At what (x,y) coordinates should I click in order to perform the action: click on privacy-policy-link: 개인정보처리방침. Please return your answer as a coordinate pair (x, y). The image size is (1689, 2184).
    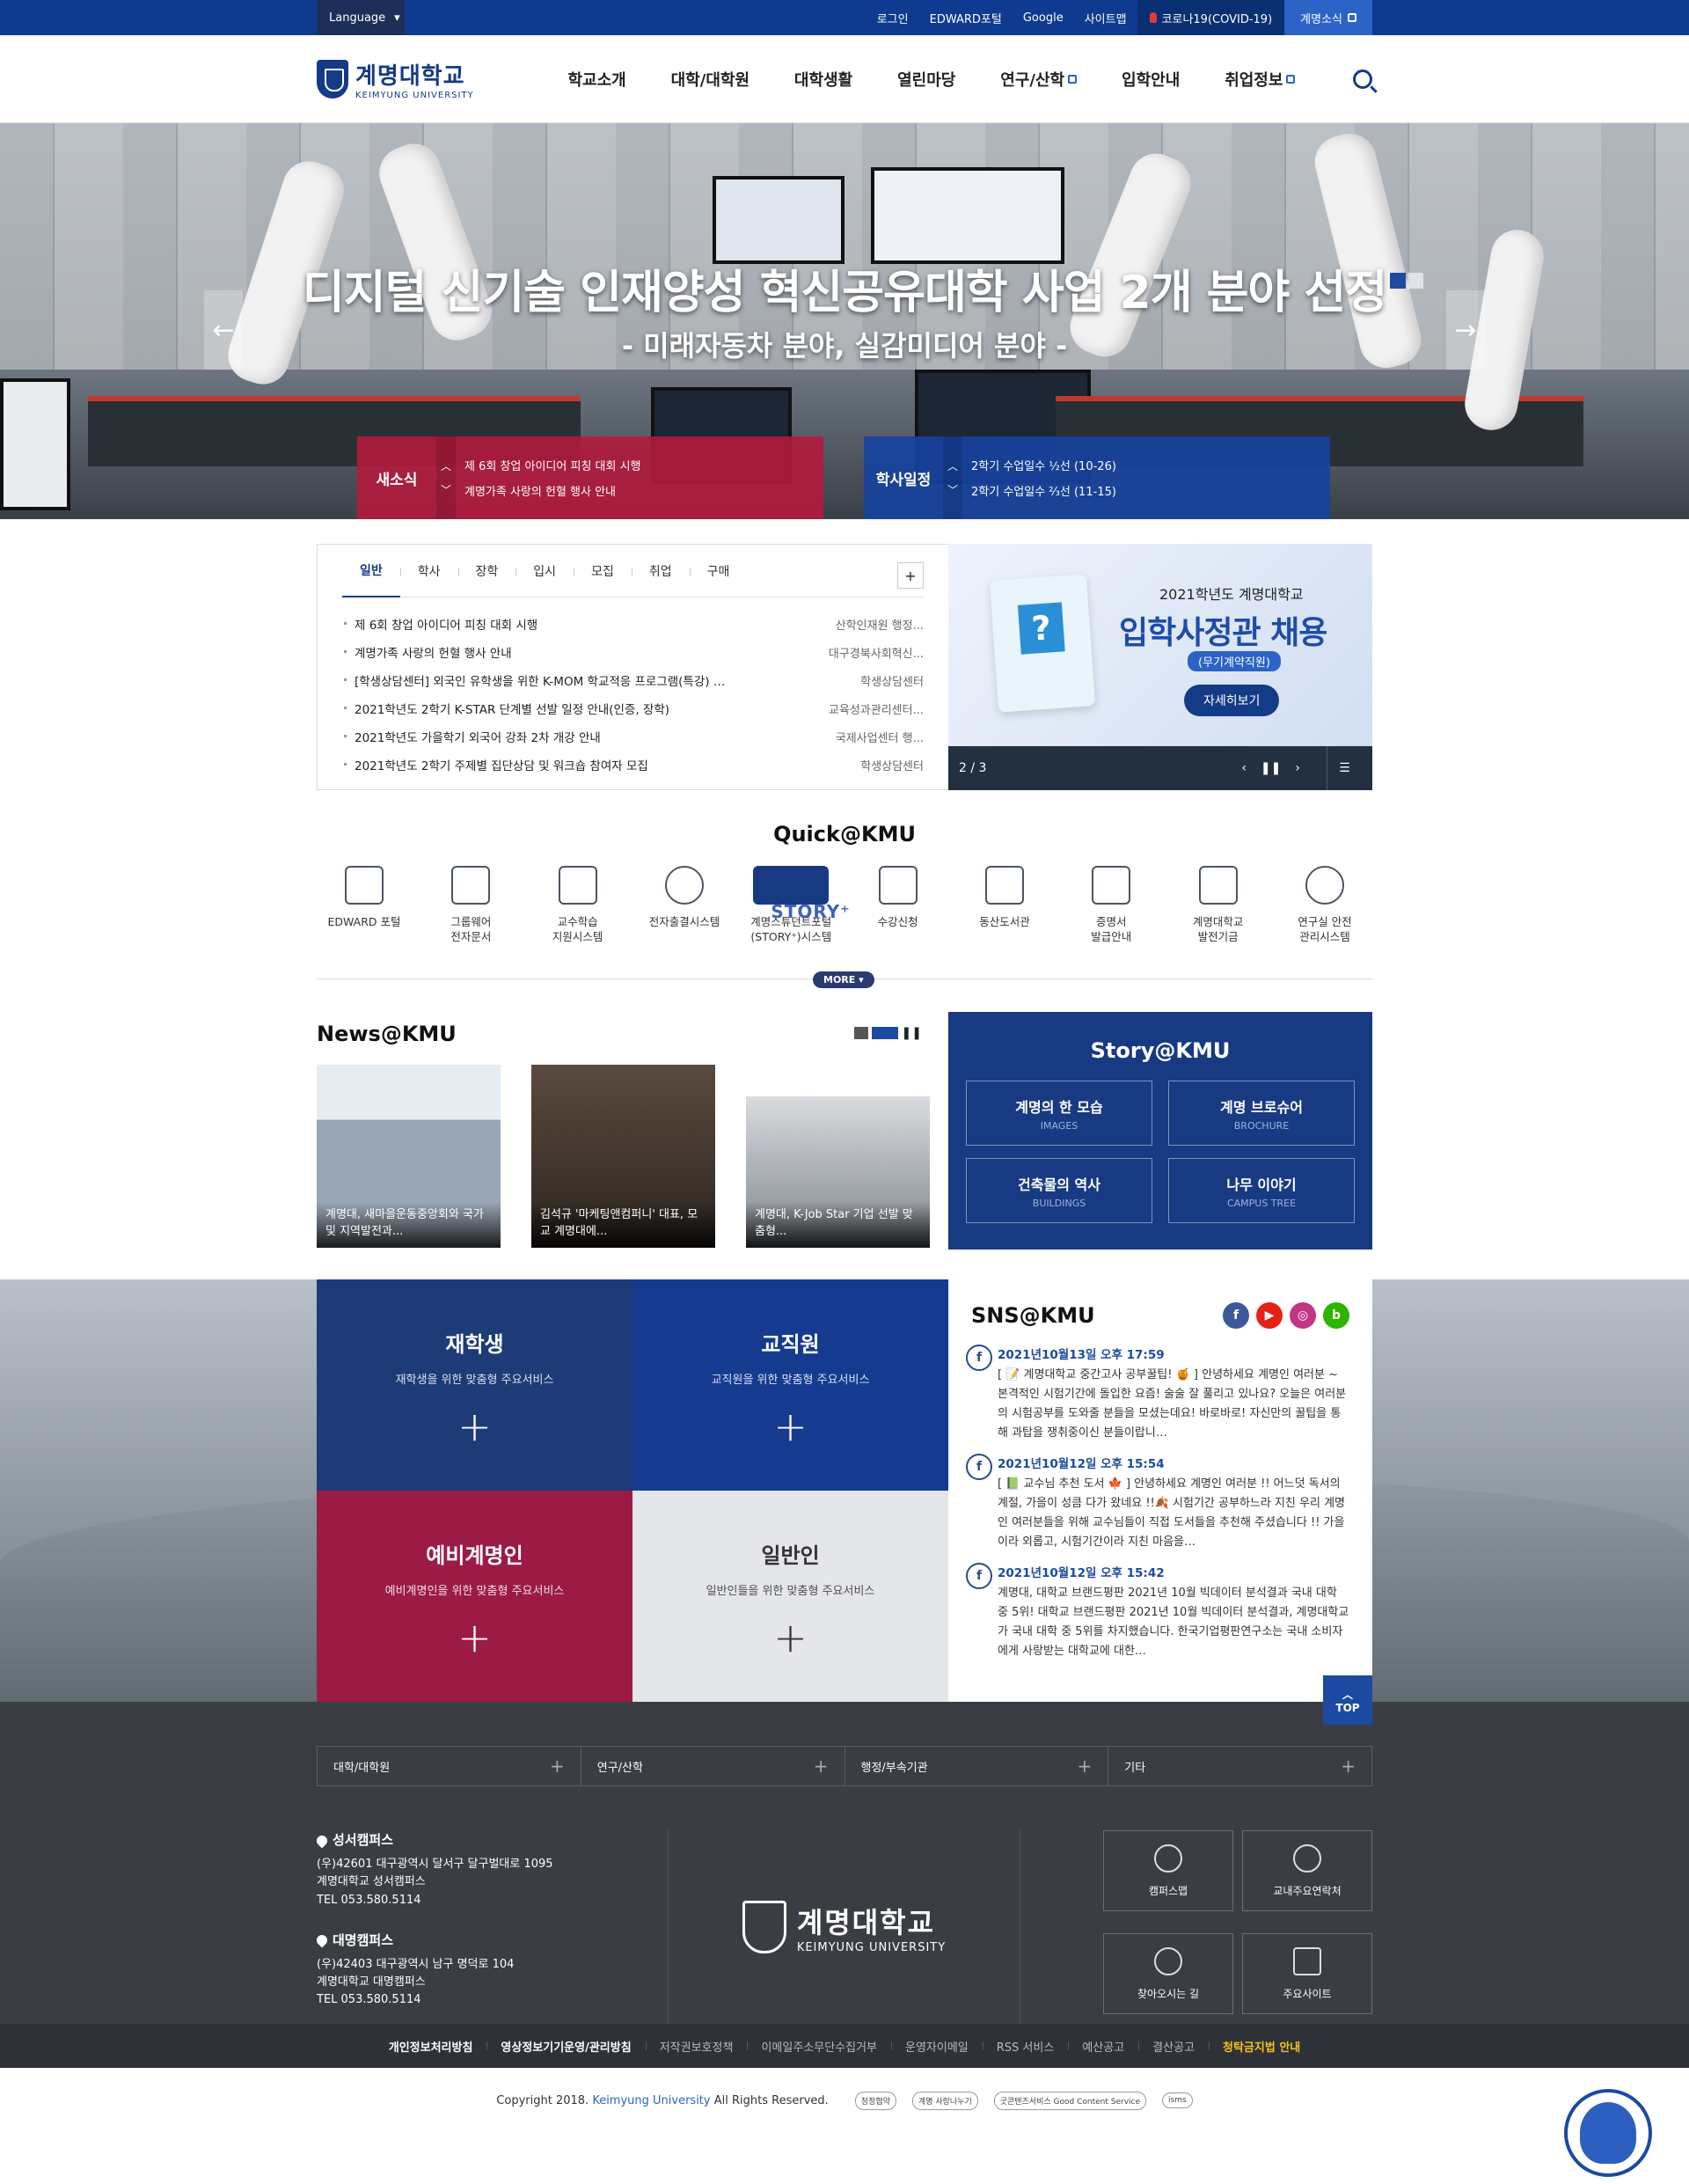
    Looking at the image, I should click on (431, 2046).